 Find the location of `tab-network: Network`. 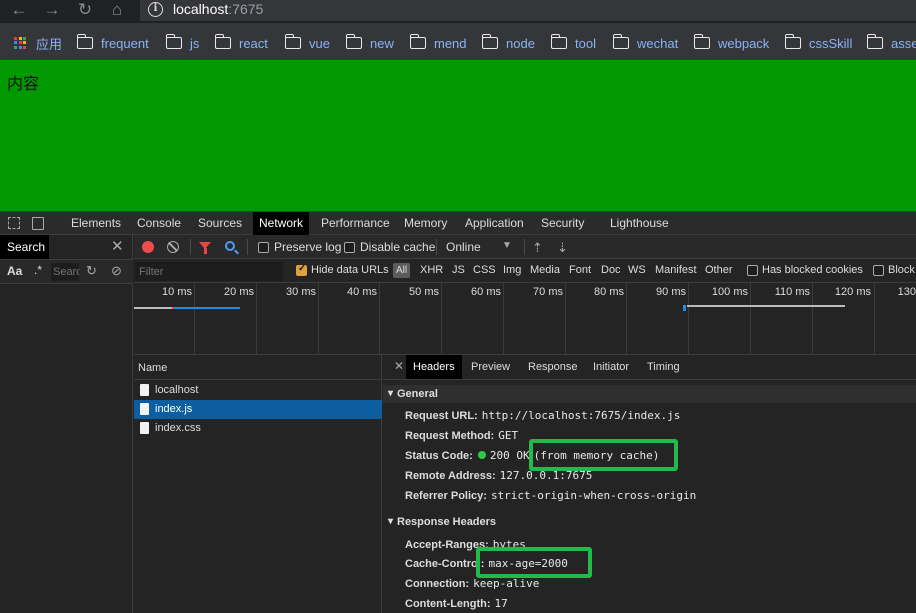

tab-network: Network is located at coordinates (281, 223).